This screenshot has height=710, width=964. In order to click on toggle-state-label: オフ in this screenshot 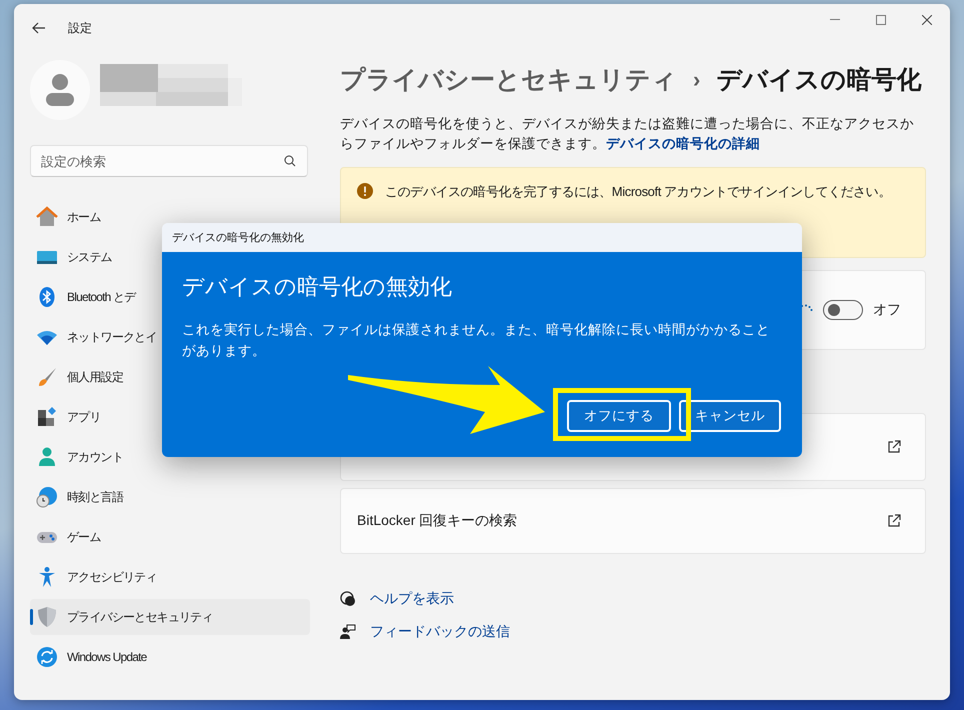, I will do `click(887, 310)`.